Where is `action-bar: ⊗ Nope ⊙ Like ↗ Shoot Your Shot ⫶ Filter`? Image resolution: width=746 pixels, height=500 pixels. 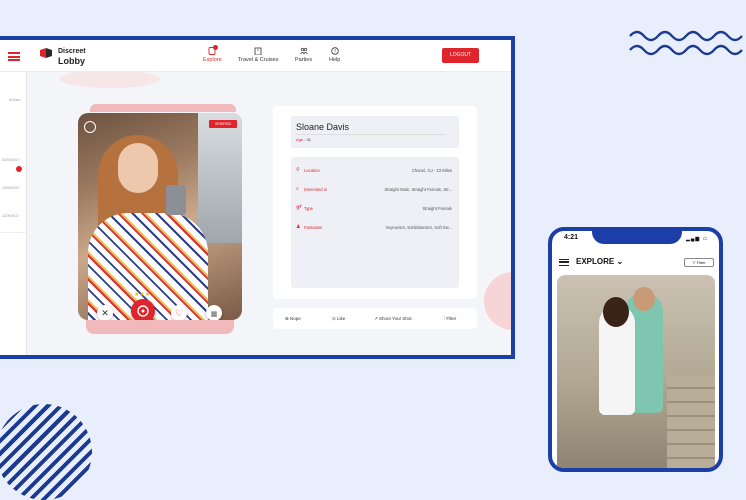 action-bar: ⊗ Nope ⊙ Like ↗ Shoot Your Shot ⫶ Filter is located at coordinates (375, 318).